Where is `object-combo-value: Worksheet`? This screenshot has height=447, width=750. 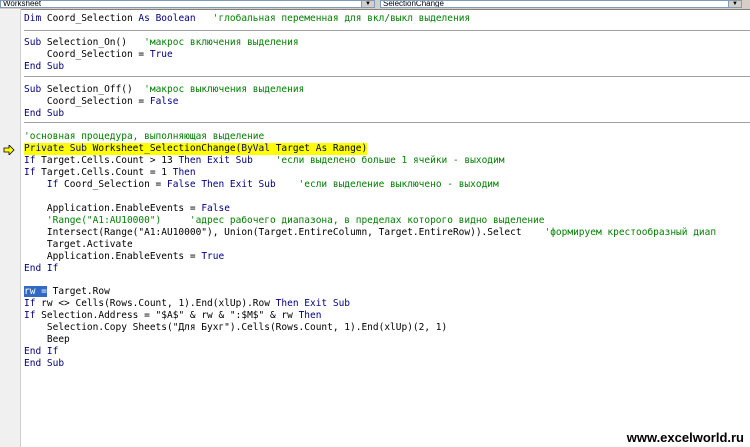
object-combo-value: Worksheet is located at coordinates (22, 4).